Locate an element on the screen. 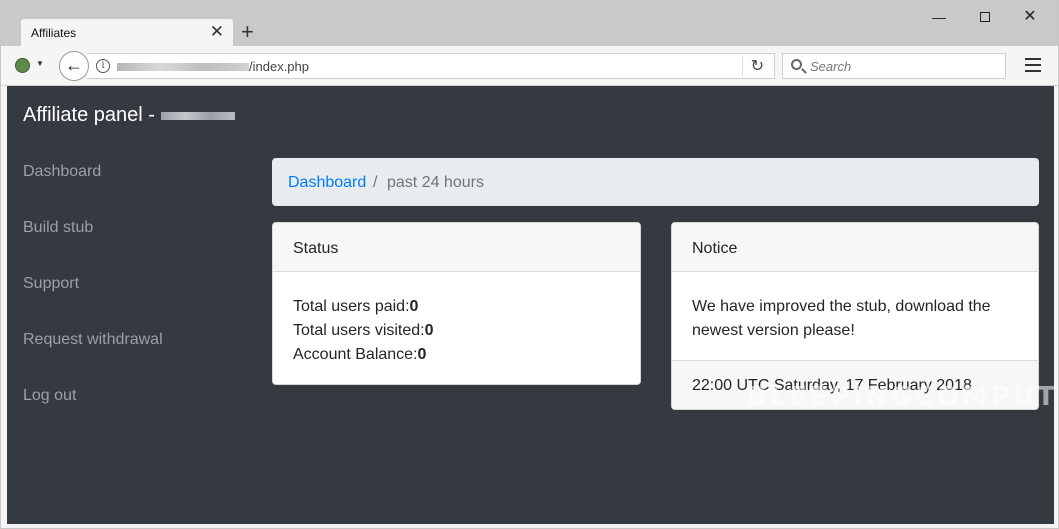  tab-close-icon: ✕ is located at coordinates (217, 32).